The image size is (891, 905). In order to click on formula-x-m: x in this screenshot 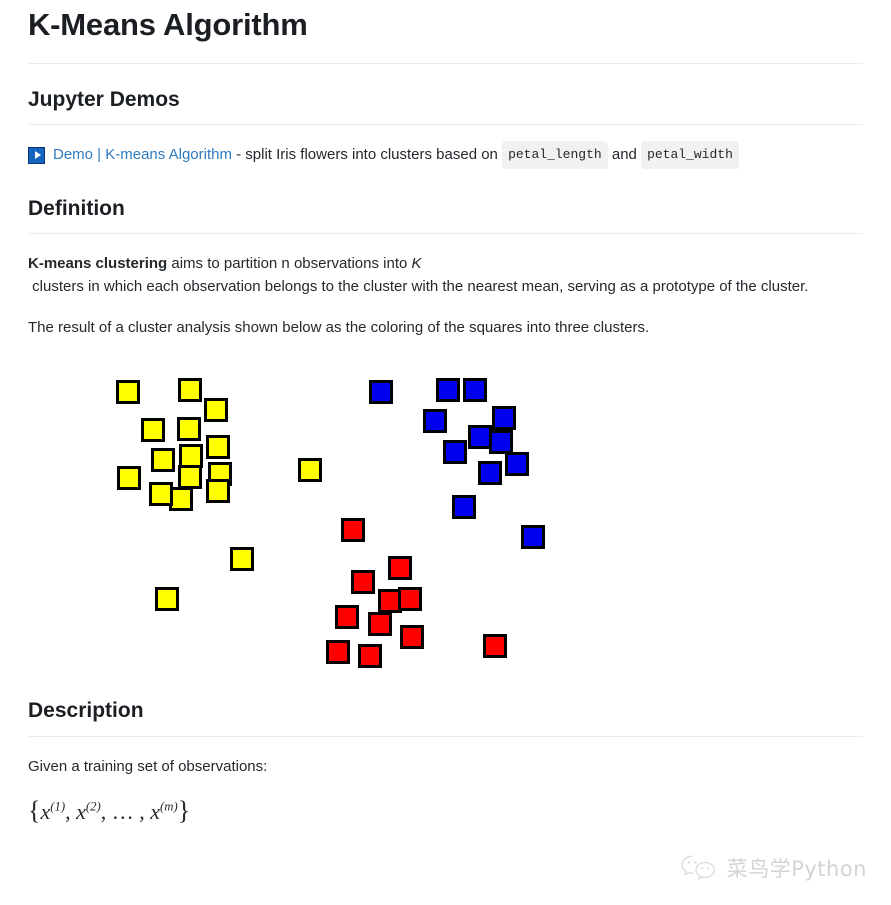, I will do `click(155, 811)`.